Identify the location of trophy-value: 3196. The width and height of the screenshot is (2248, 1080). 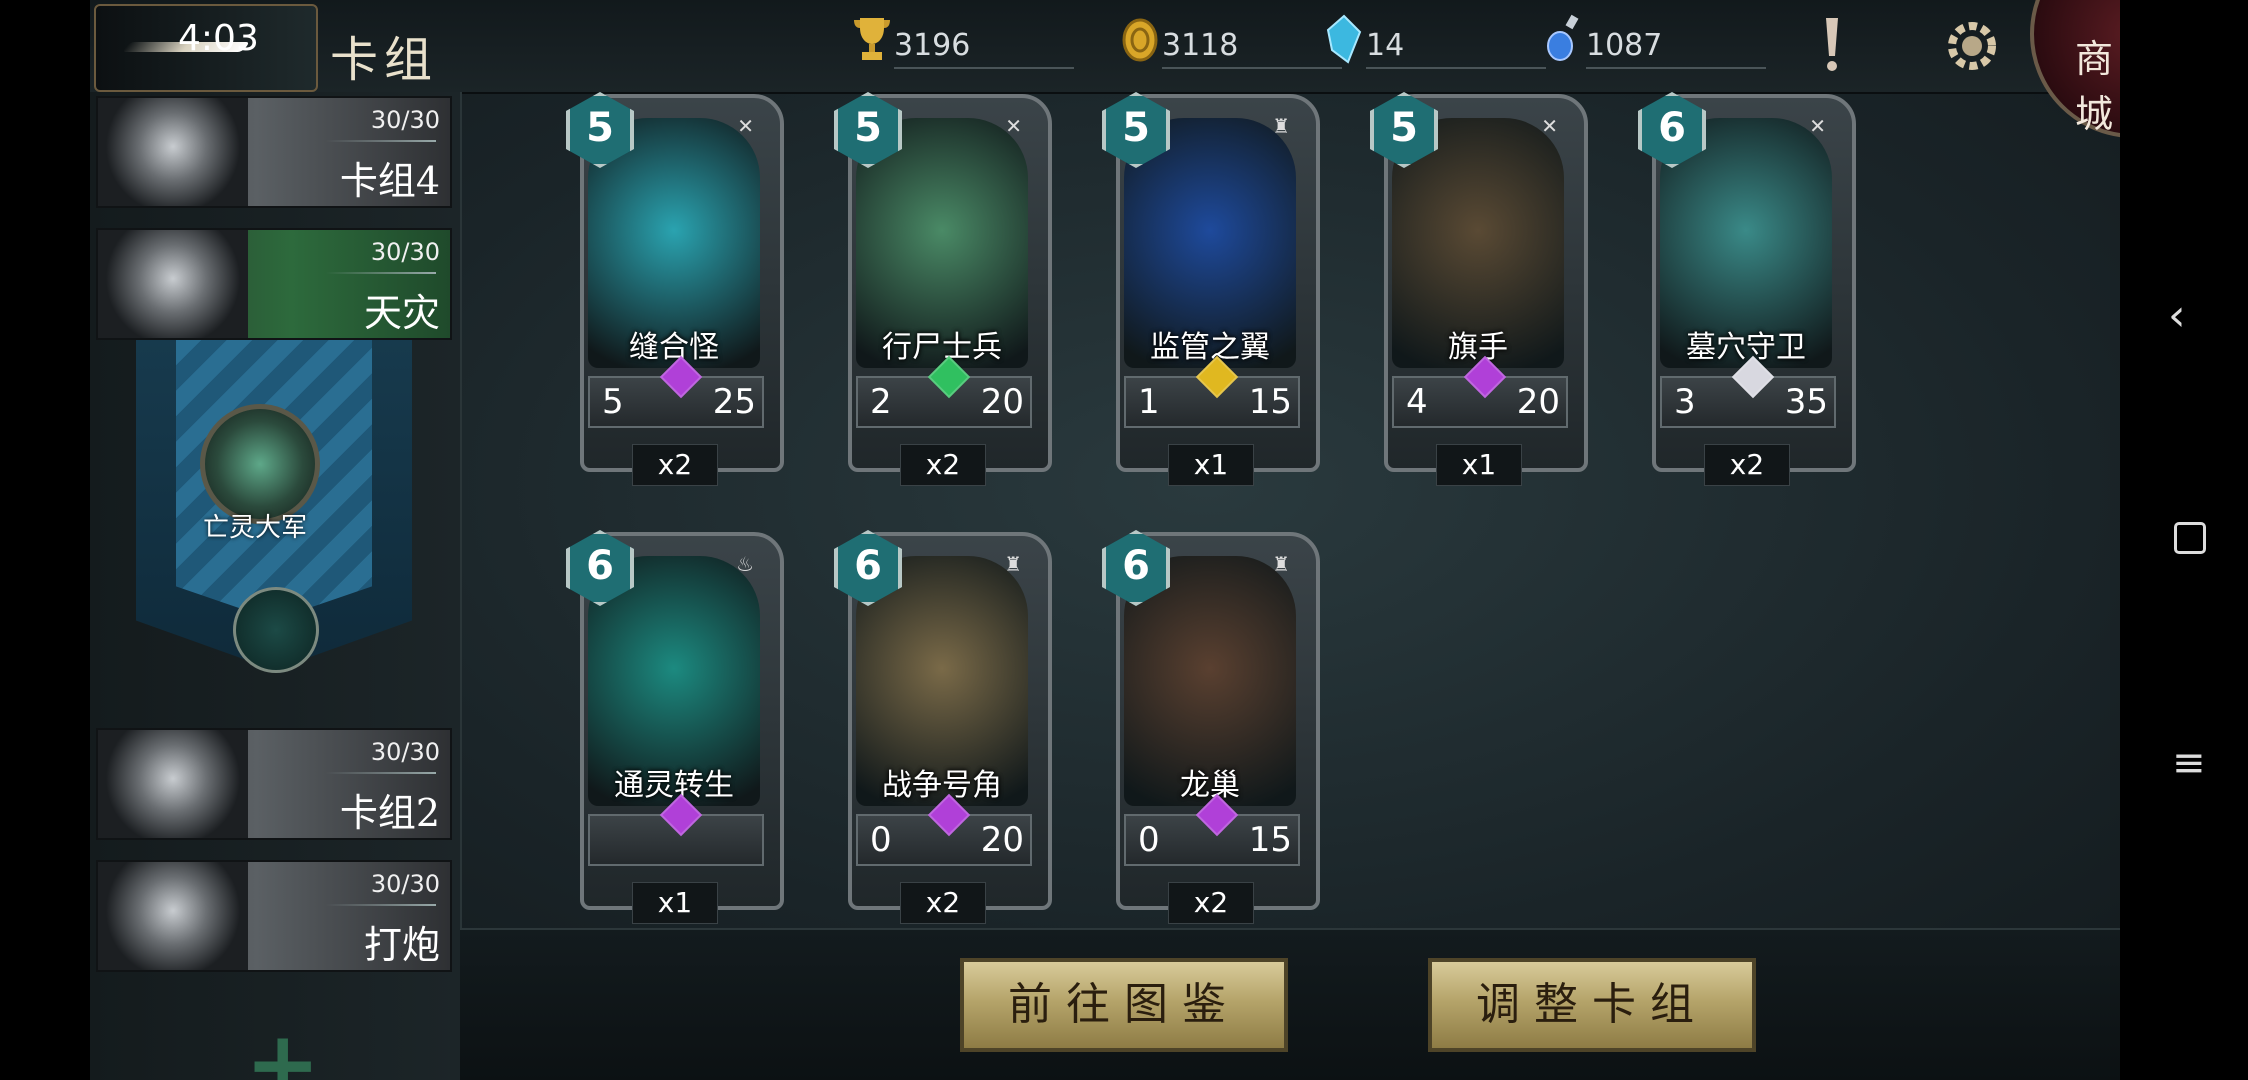
(984, 48).